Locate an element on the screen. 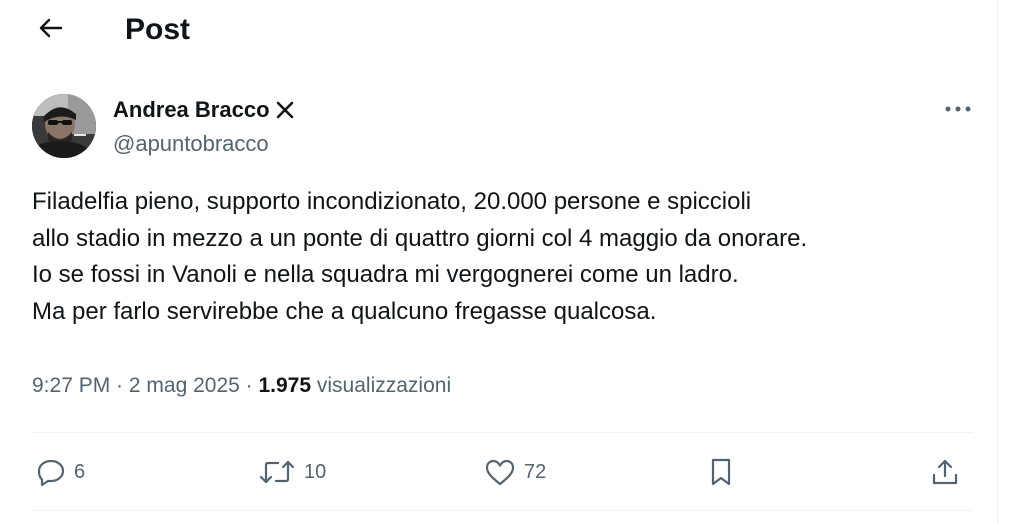  post-date: 2 mag 2025 is located at coordinates (184, 385).